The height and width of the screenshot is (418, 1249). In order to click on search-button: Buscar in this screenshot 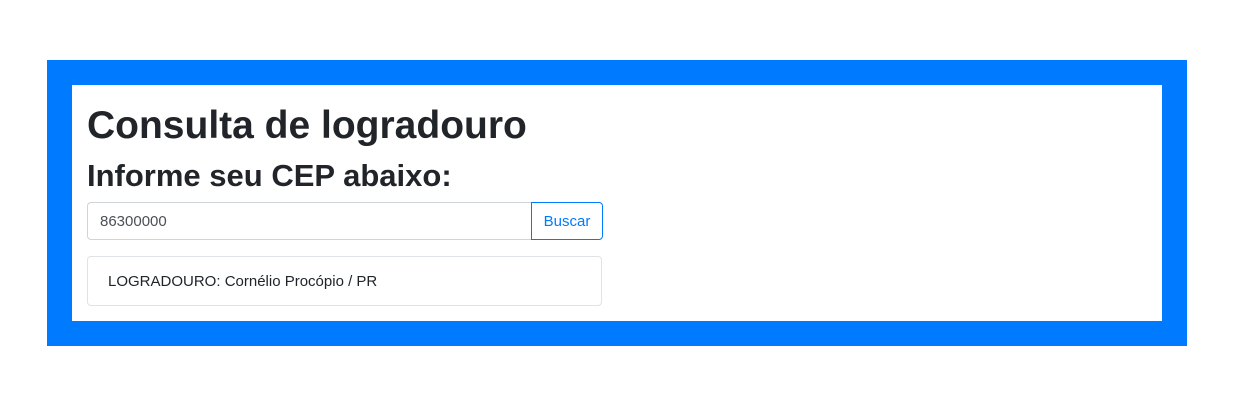, I will do `click(567, 221)`.